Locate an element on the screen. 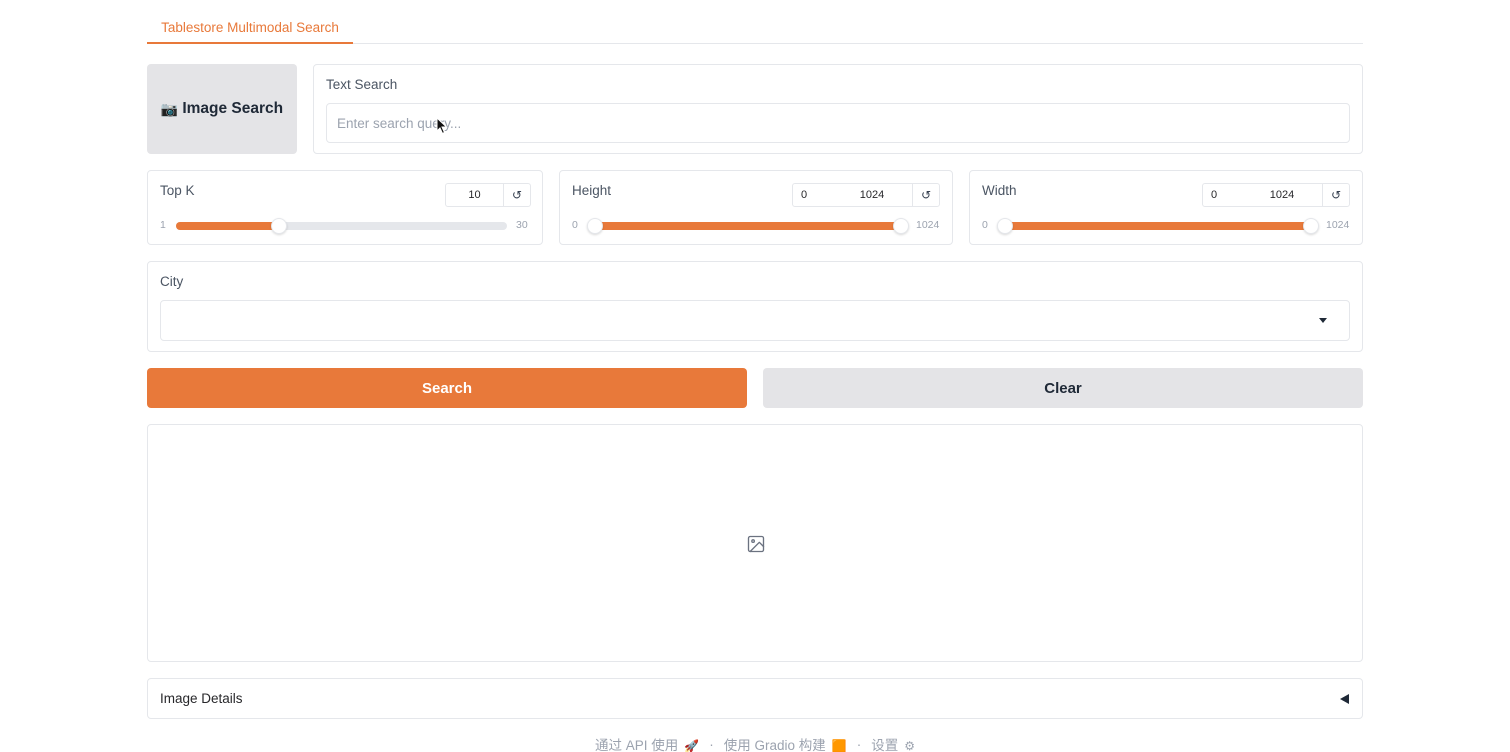  width-min-input: 0 is located at coordinates (1233, 195).